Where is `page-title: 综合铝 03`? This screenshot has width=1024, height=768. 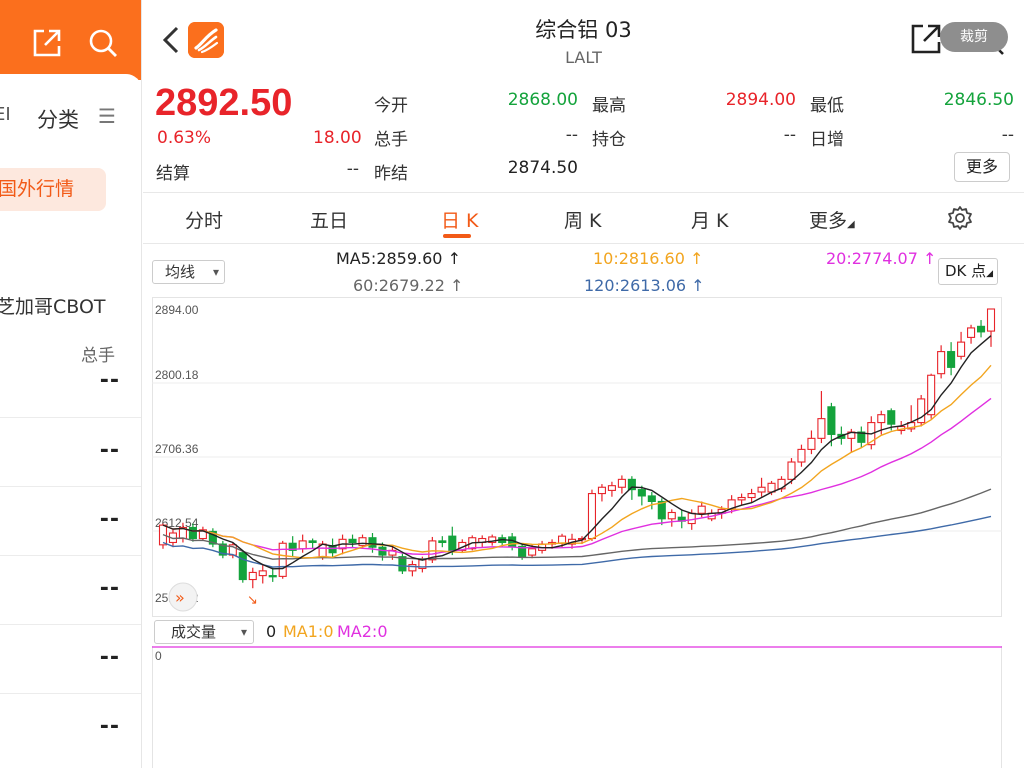
page-title: 综合铝 03 is located at coordinates (583, 30).